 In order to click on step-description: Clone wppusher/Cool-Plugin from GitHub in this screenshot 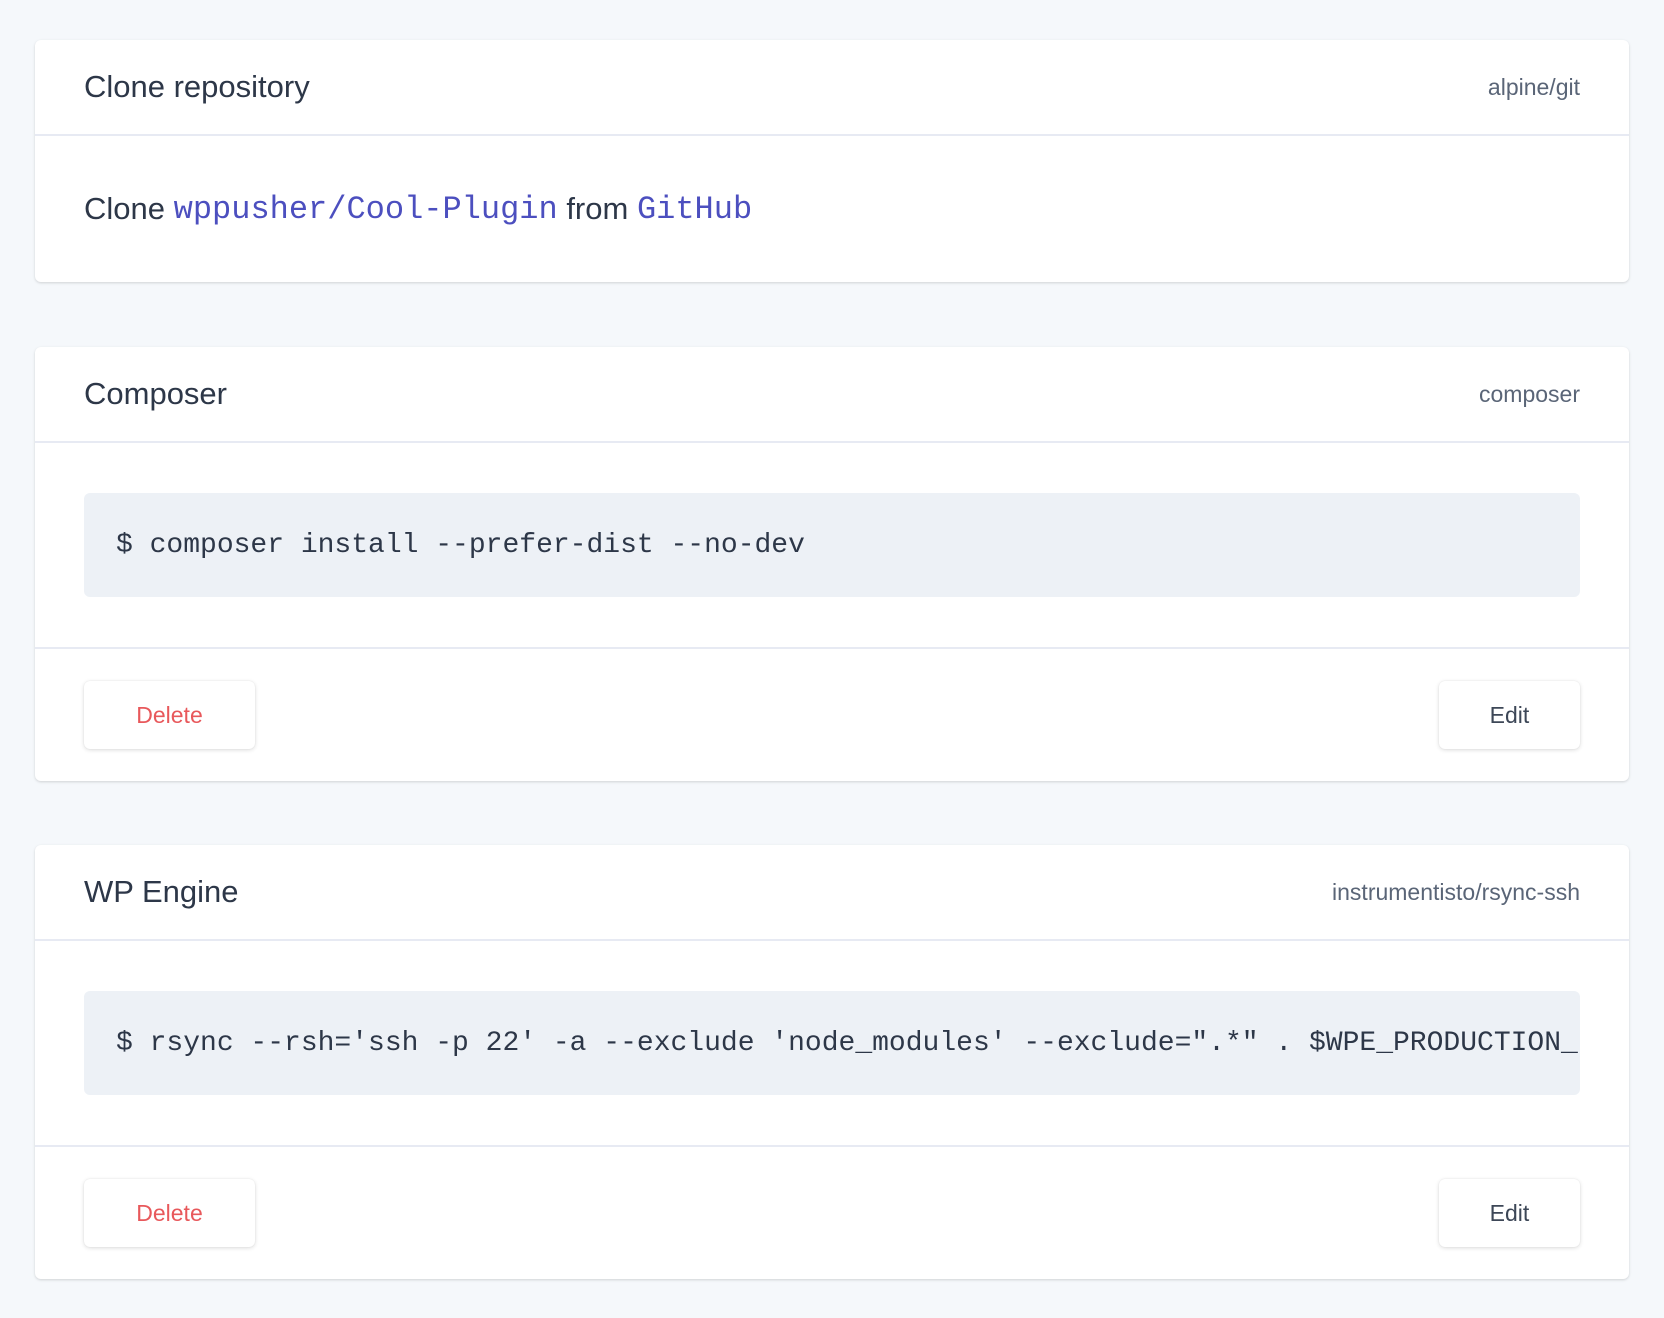, I will do `click(832, 209)`.